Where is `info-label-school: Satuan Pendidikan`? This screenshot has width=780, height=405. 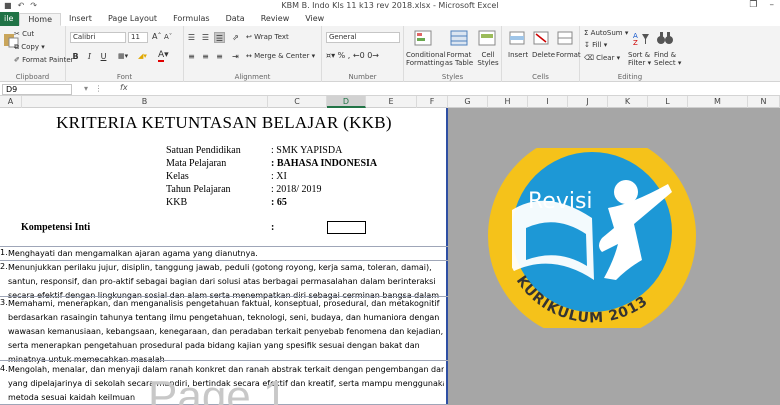 info-label-school: Satuan Pendidikan is located at coordinates (203, 150).